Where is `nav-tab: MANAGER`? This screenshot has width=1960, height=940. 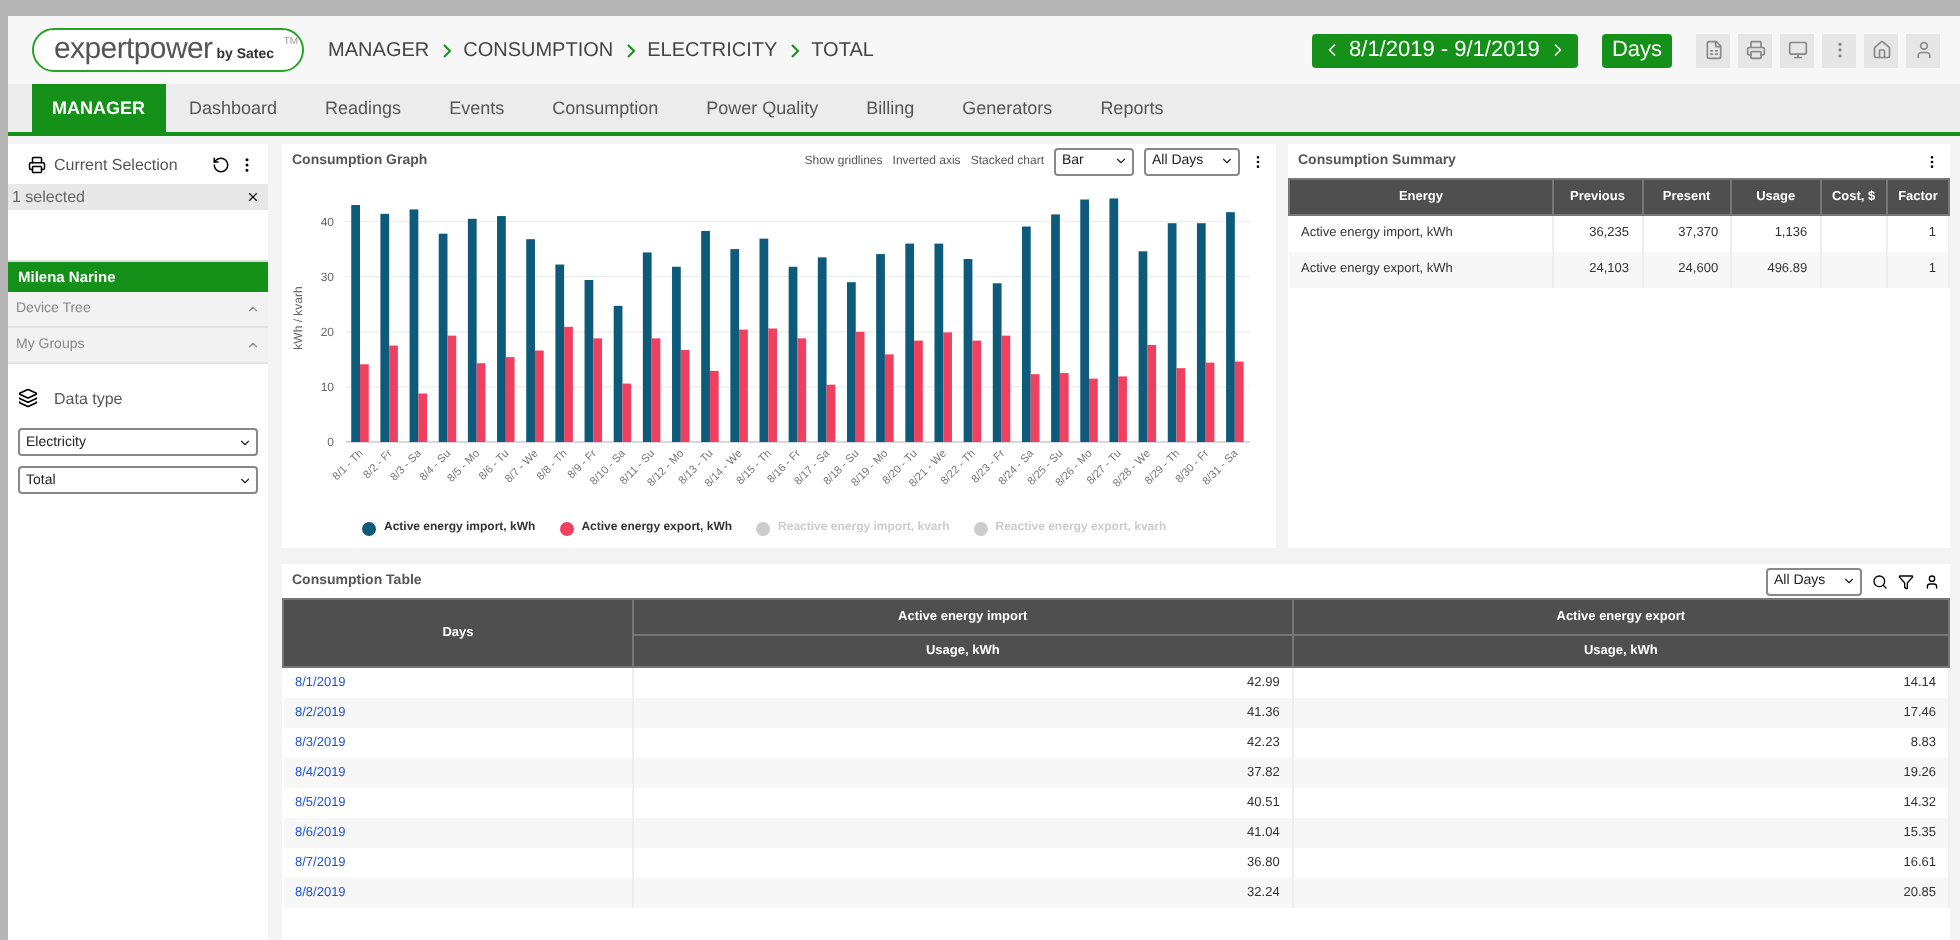
nav-tab: MANAGER is located at coordinates (98, 108).